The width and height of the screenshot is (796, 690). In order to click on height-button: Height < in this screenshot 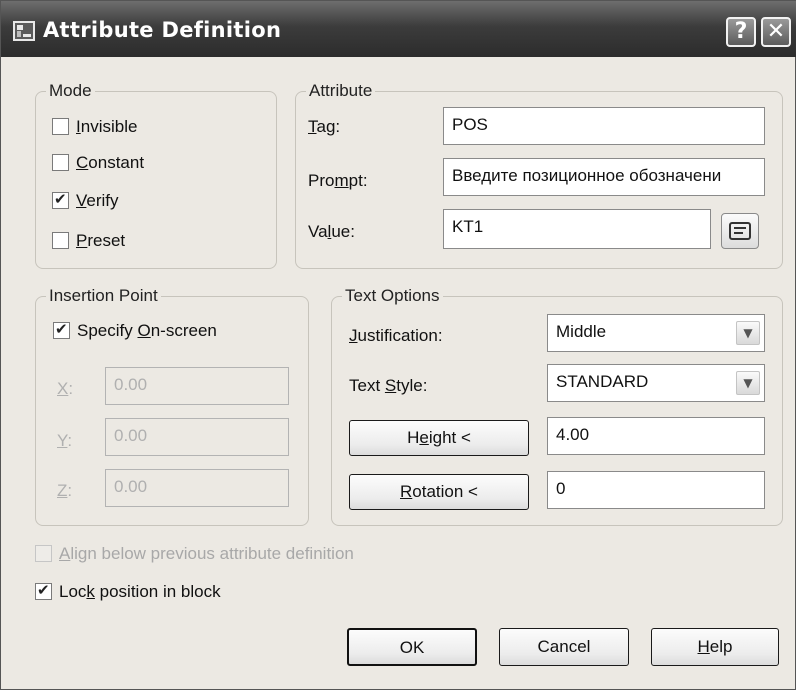, I will do `click(439, 438)`.